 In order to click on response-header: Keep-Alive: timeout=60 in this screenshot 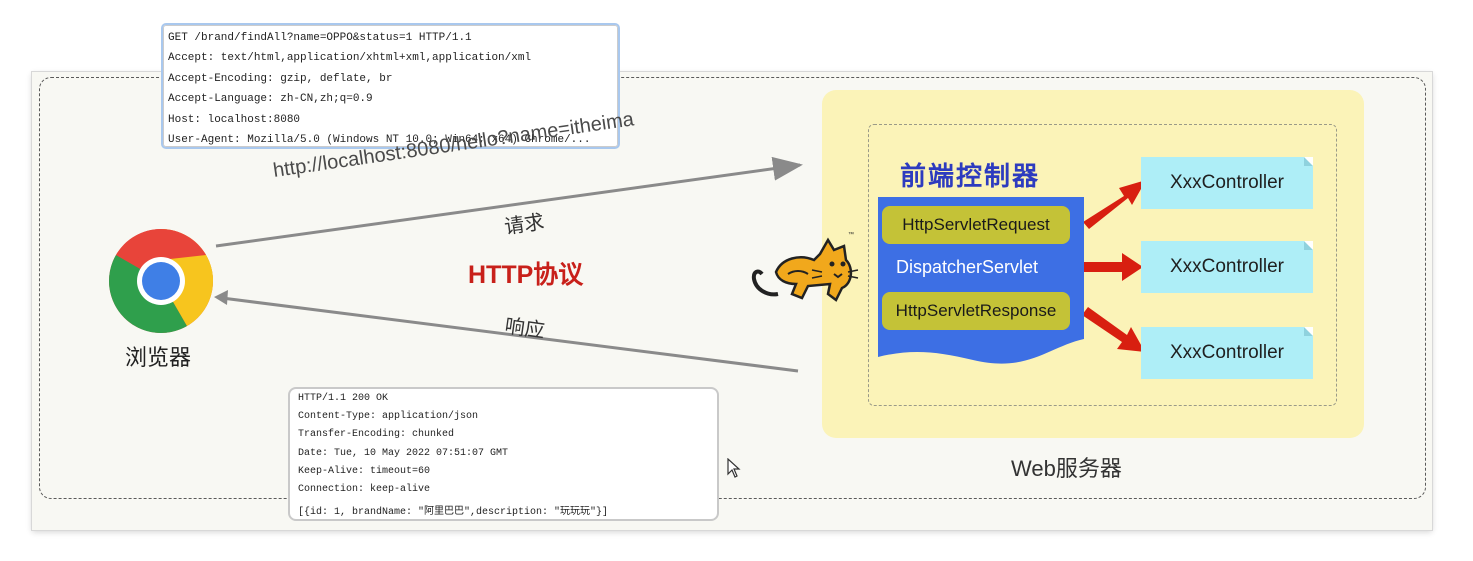, I will do `click(364, 471)`.